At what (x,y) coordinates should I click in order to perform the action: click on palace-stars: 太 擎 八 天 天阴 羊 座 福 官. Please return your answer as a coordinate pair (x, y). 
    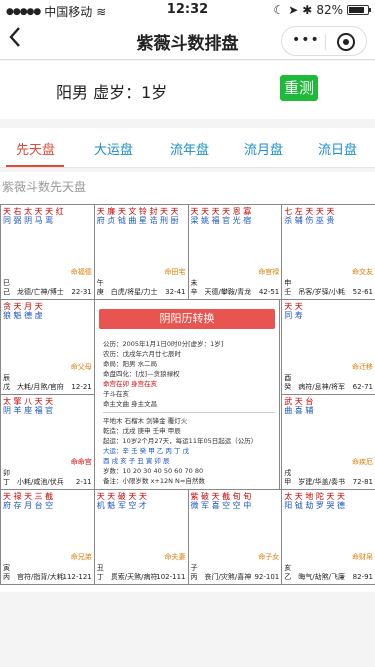
    Looking at the image, I should click on (46, 406).